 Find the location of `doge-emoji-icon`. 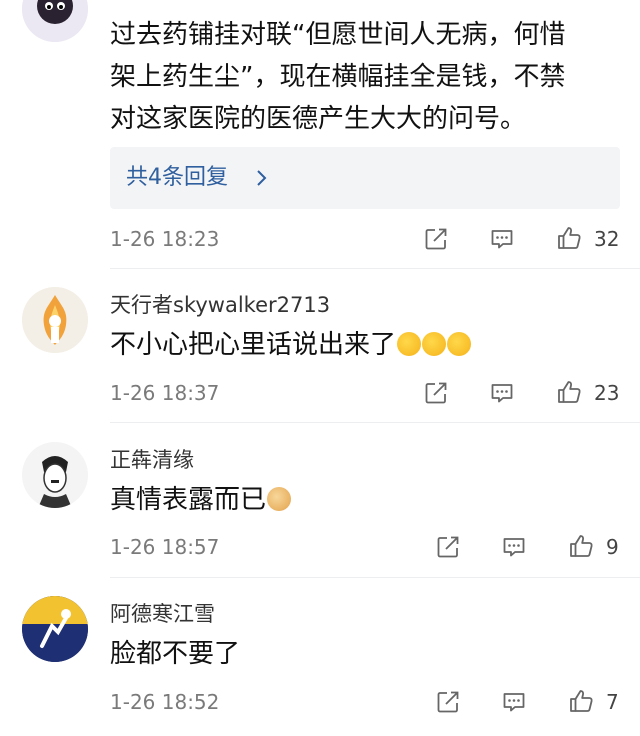

doge-emoji-icon is located at coordinates (279, 499).